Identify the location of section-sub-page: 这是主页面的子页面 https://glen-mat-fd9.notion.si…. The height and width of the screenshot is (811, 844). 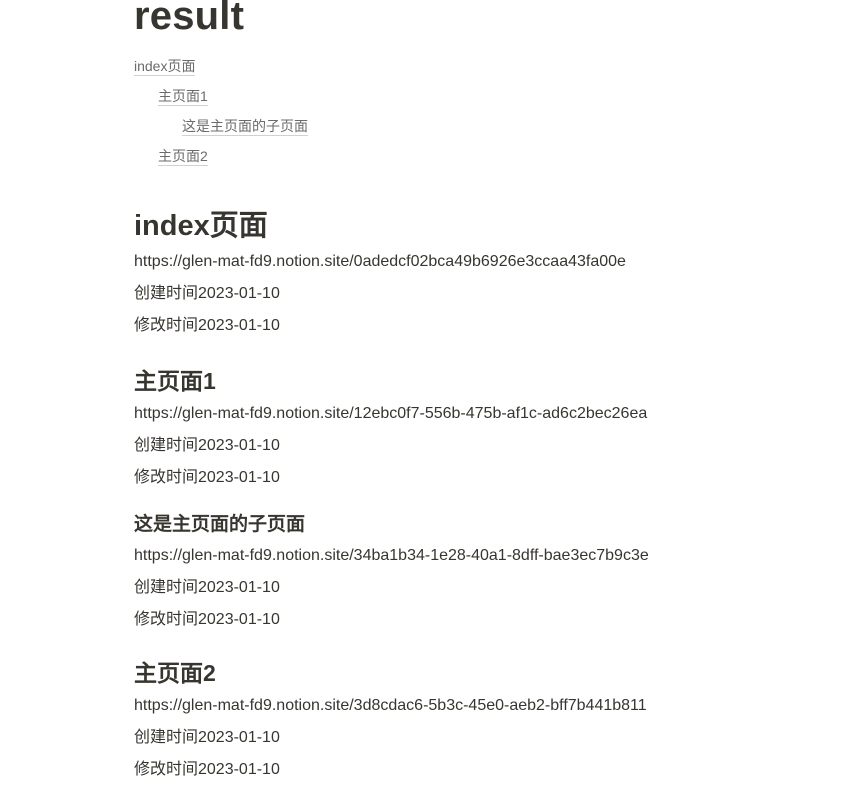
(474, 576).